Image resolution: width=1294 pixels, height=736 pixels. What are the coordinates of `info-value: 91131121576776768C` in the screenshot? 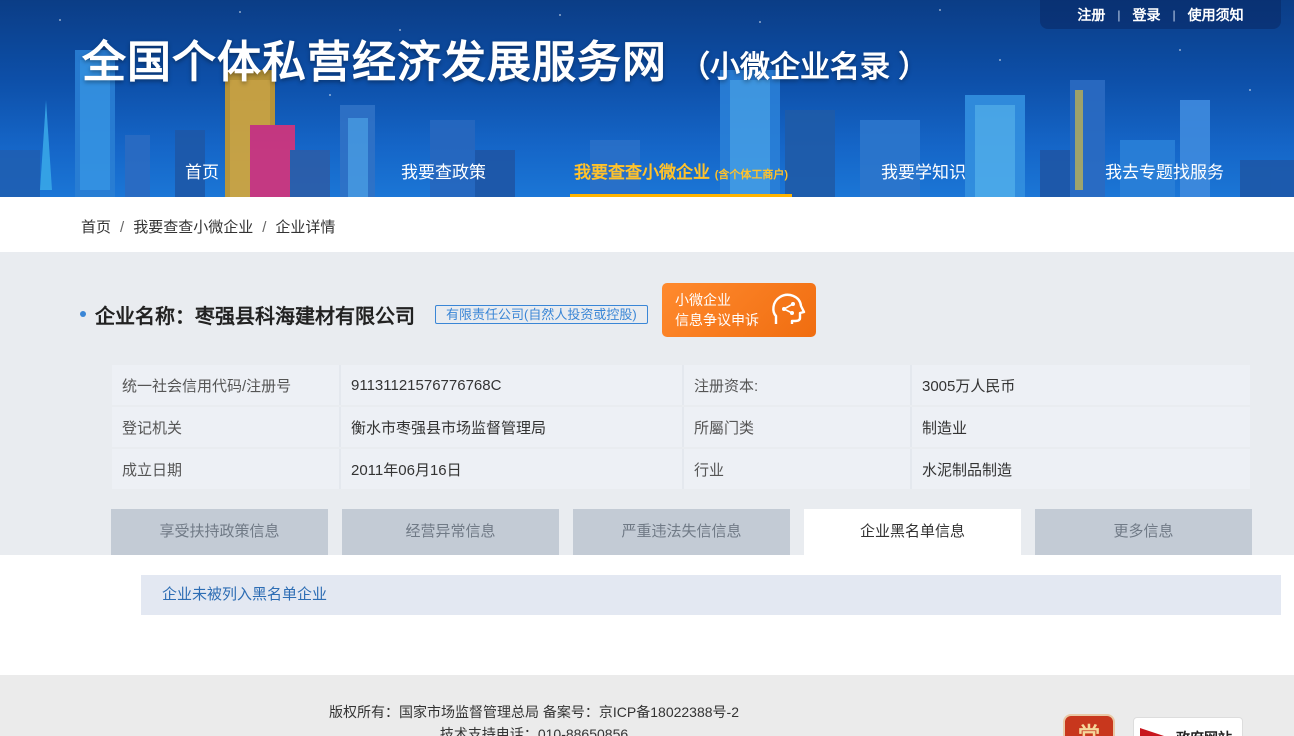 It's located at (510, 385).